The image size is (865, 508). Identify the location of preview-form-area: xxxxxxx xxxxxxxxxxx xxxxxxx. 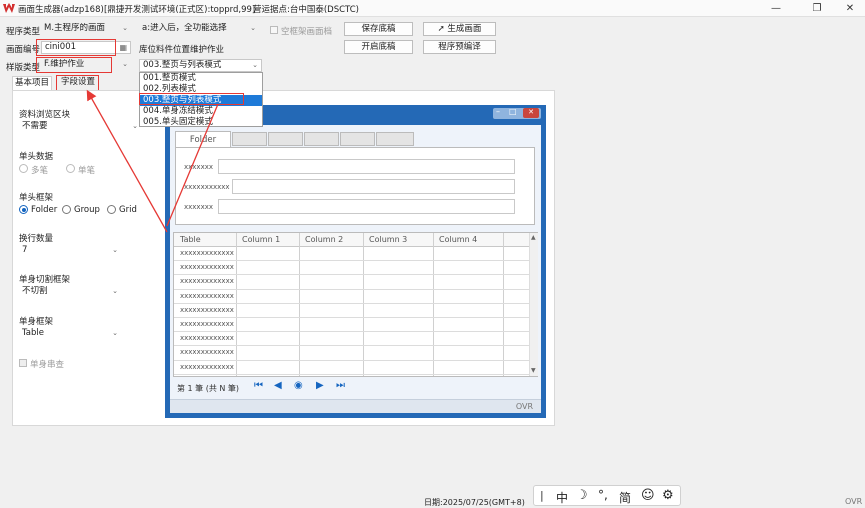
(355, 186).